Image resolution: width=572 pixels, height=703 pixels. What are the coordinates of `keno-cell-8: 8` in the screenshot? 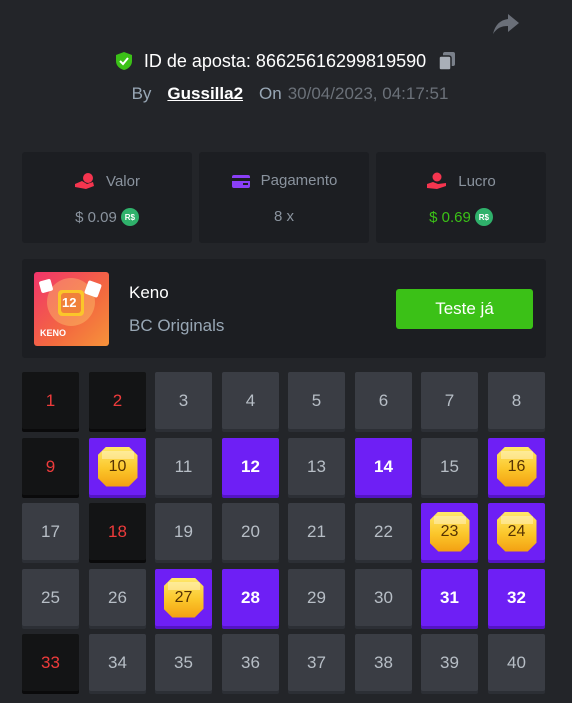 It's located at (516, 400).